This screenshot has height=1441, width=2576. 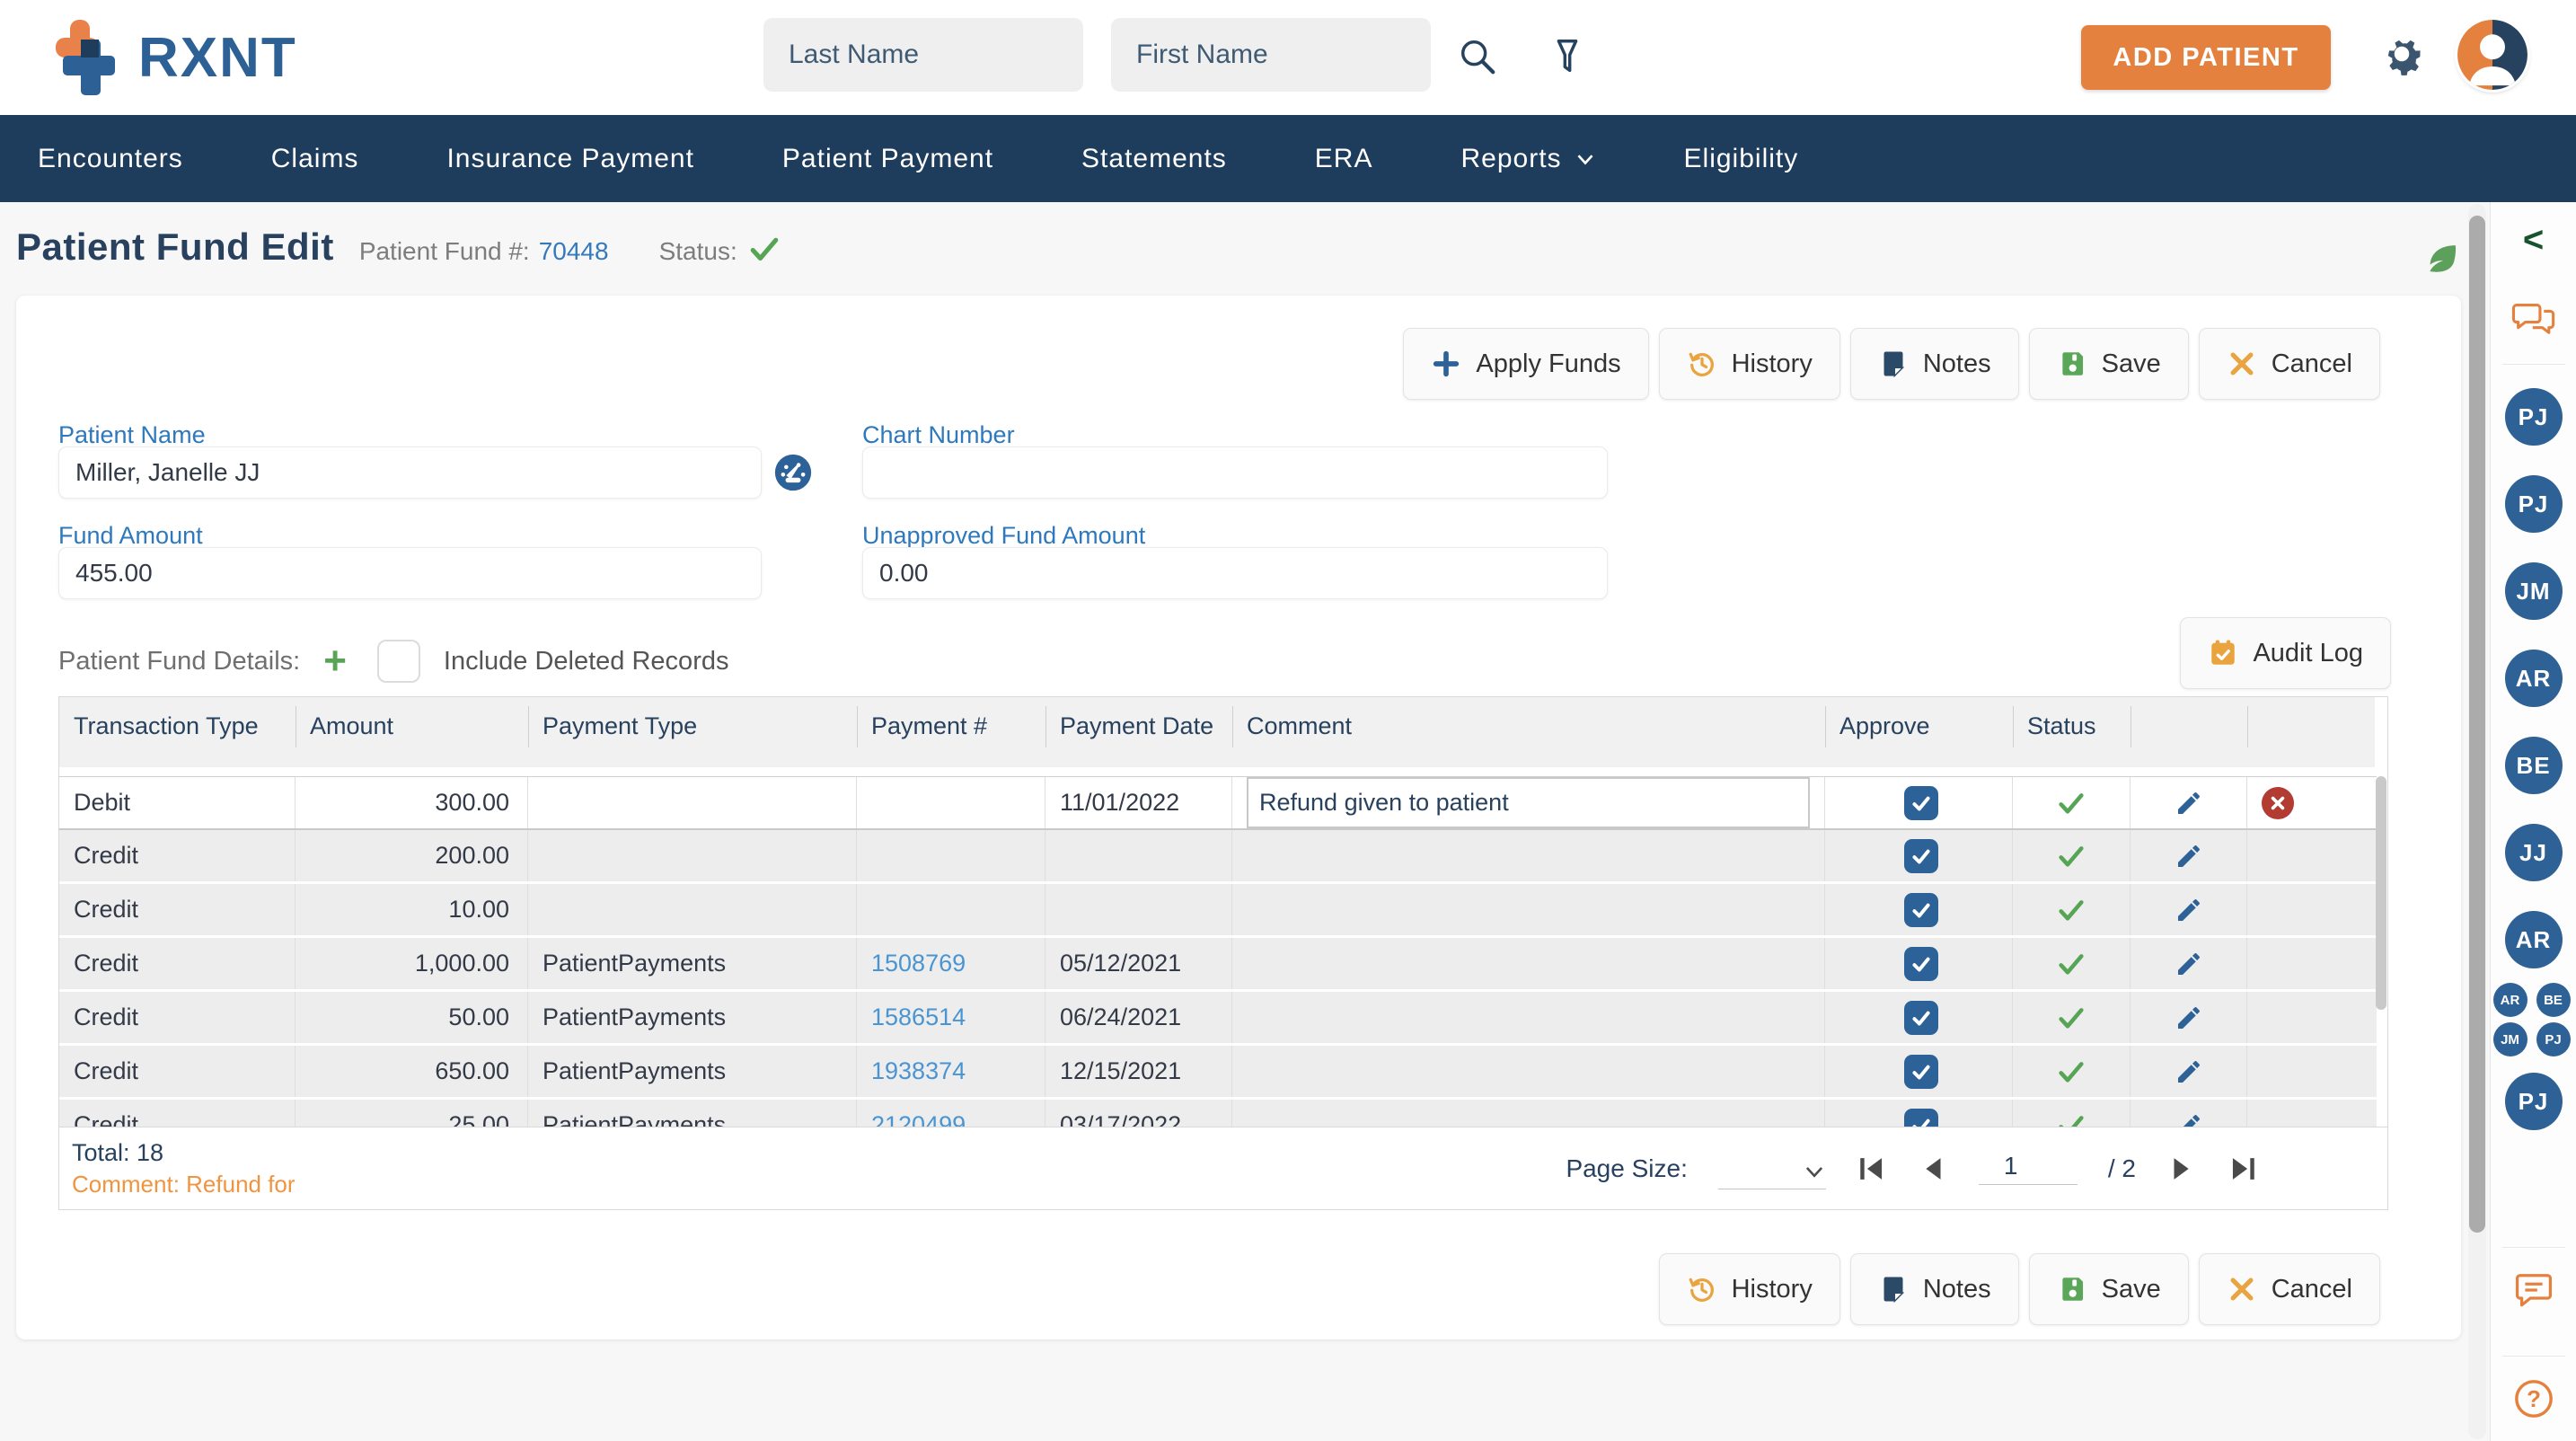 What do you see at coordinates (2533, 765) in the screenshot?
I see `avatar-be: BE` at bounding box center [2533, 765].